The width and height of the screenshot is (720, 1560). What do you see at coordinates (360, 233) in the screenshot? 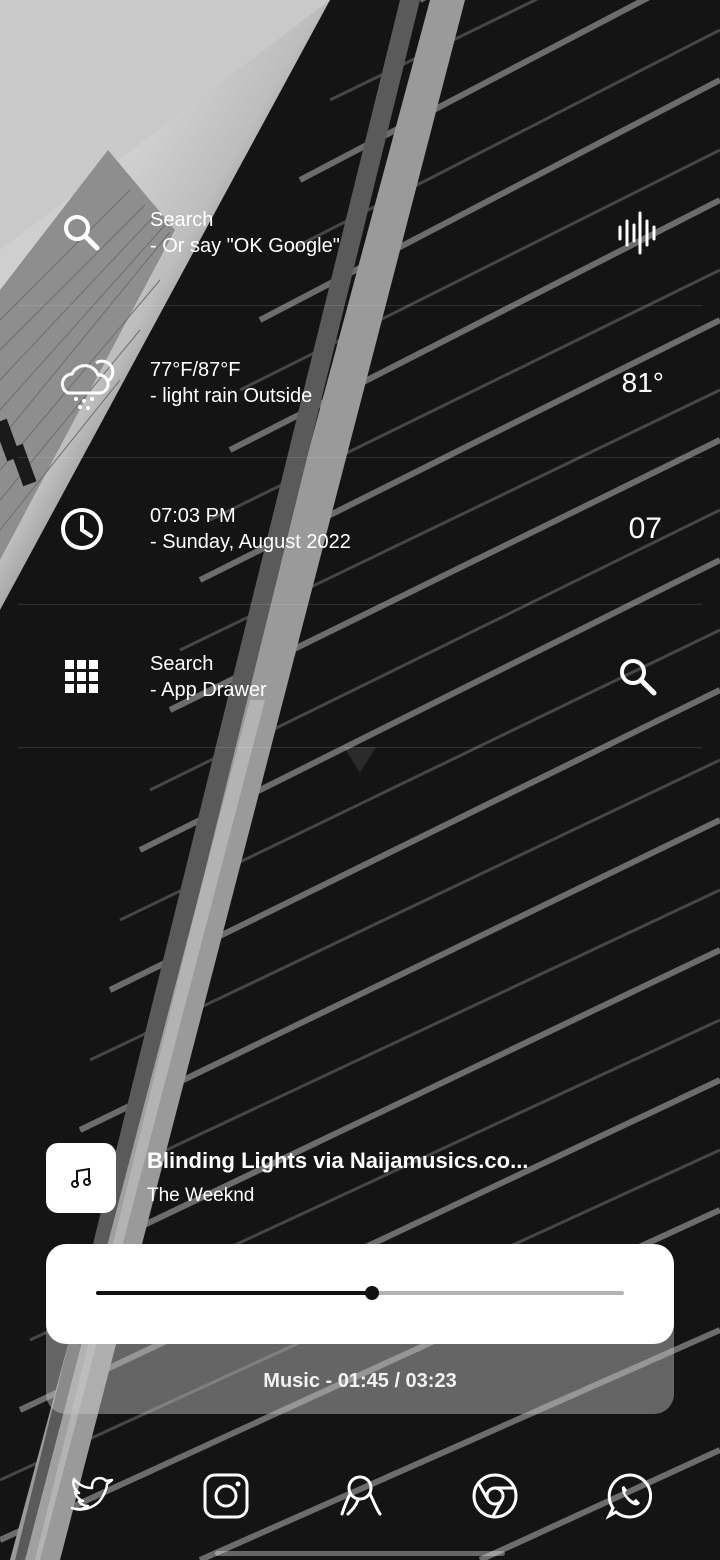
I see `search-row: Search - Or say "OK Google"` at bounding box center [360, 233].